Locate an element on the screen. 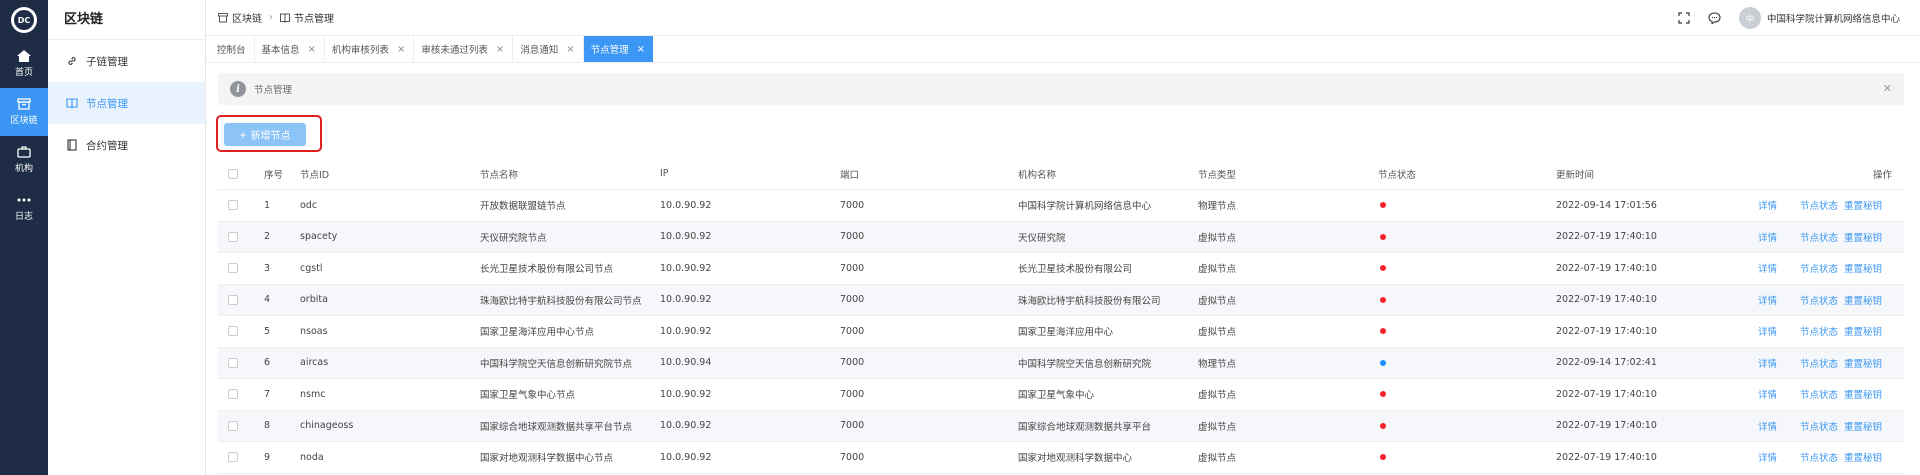 Image resolution: width=1920 pixels, height=475 pixels. close-icon: ✕ is located at coordinates (1887, 88).